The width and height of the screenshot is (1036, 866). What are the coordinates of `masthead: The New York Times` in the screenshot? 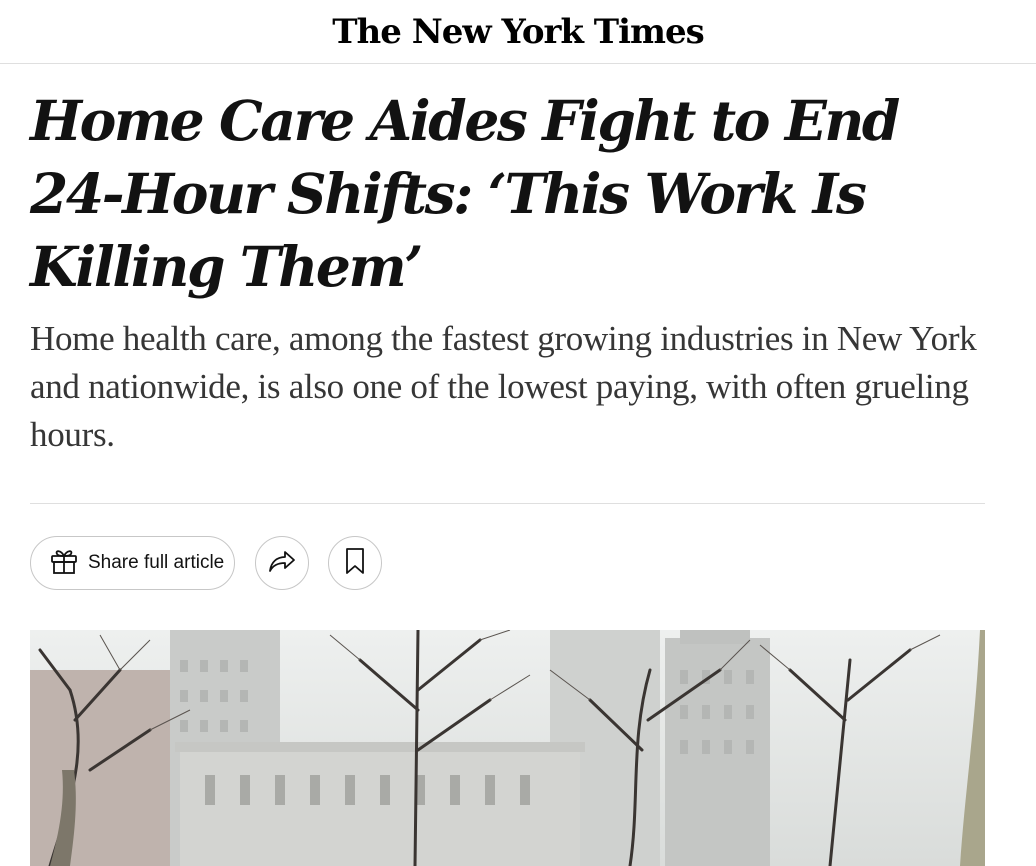 It's located at (518, 32).